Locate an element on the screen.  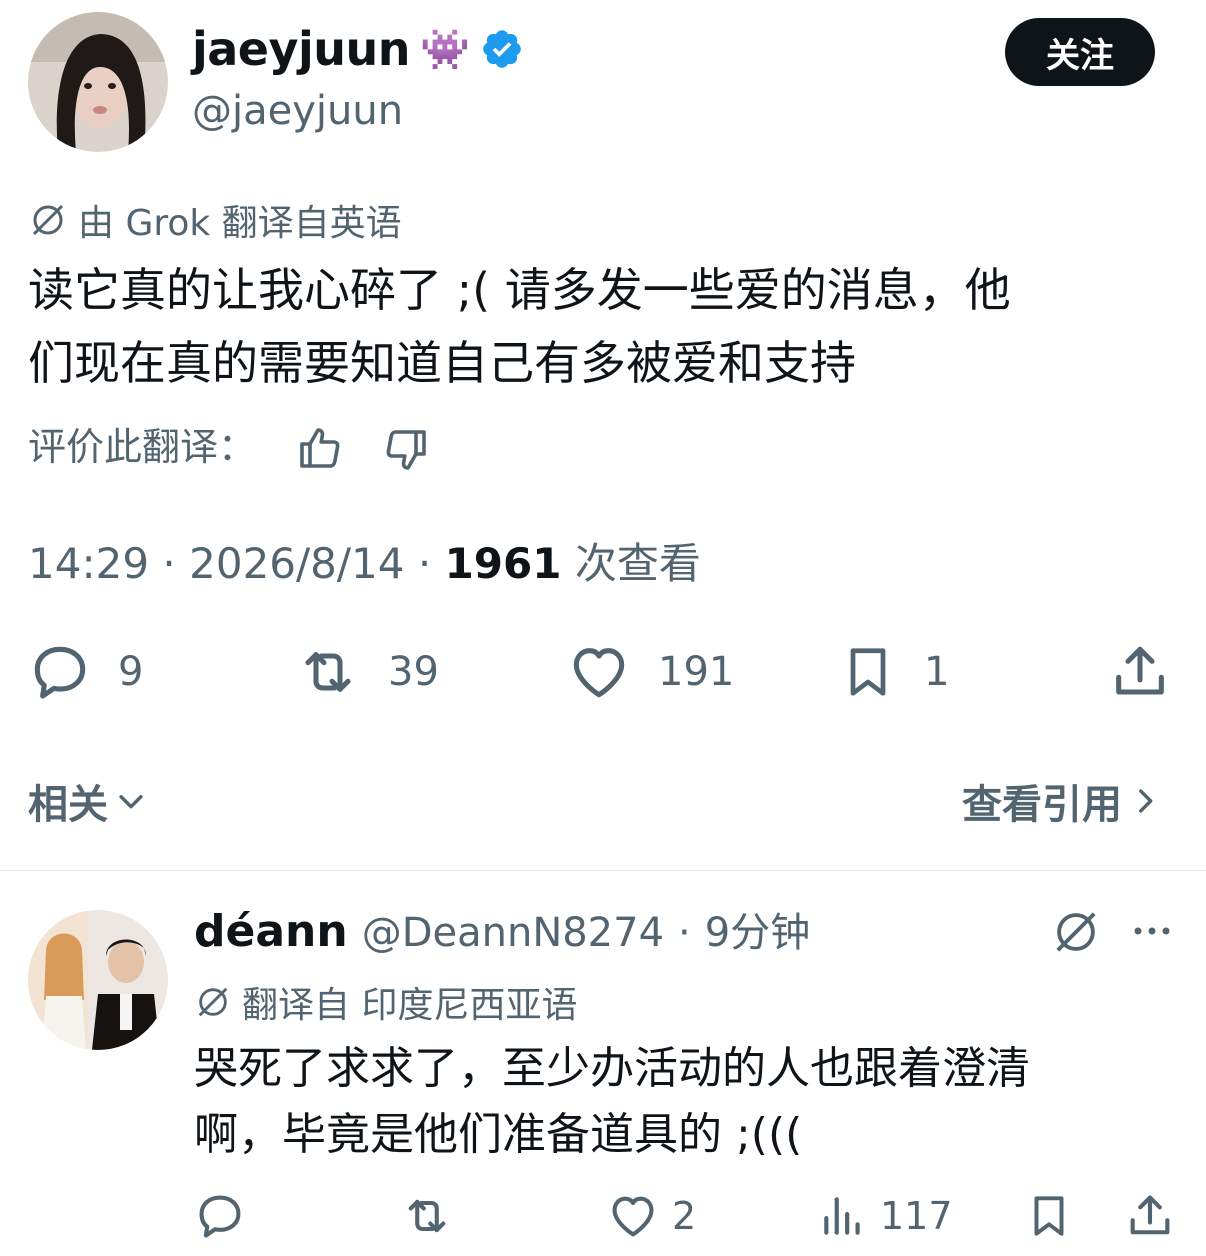
view-quotes-link: 查看引用 is located at coordinates (1062, 801).